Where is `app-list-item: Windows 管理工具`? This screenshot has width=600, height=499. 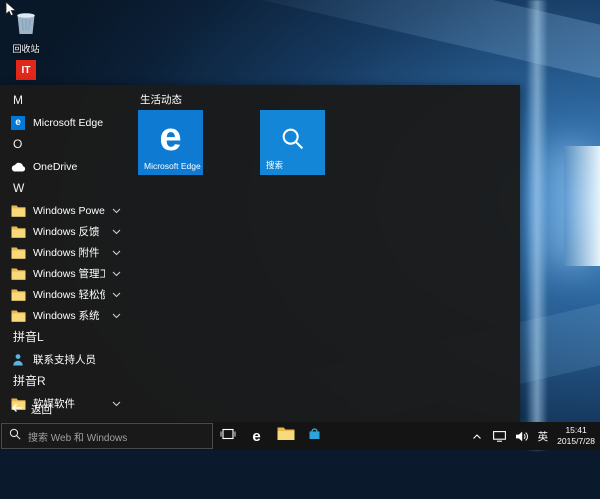 app-list-item: Windows 管理工具 is located at coordinates (65, 273).